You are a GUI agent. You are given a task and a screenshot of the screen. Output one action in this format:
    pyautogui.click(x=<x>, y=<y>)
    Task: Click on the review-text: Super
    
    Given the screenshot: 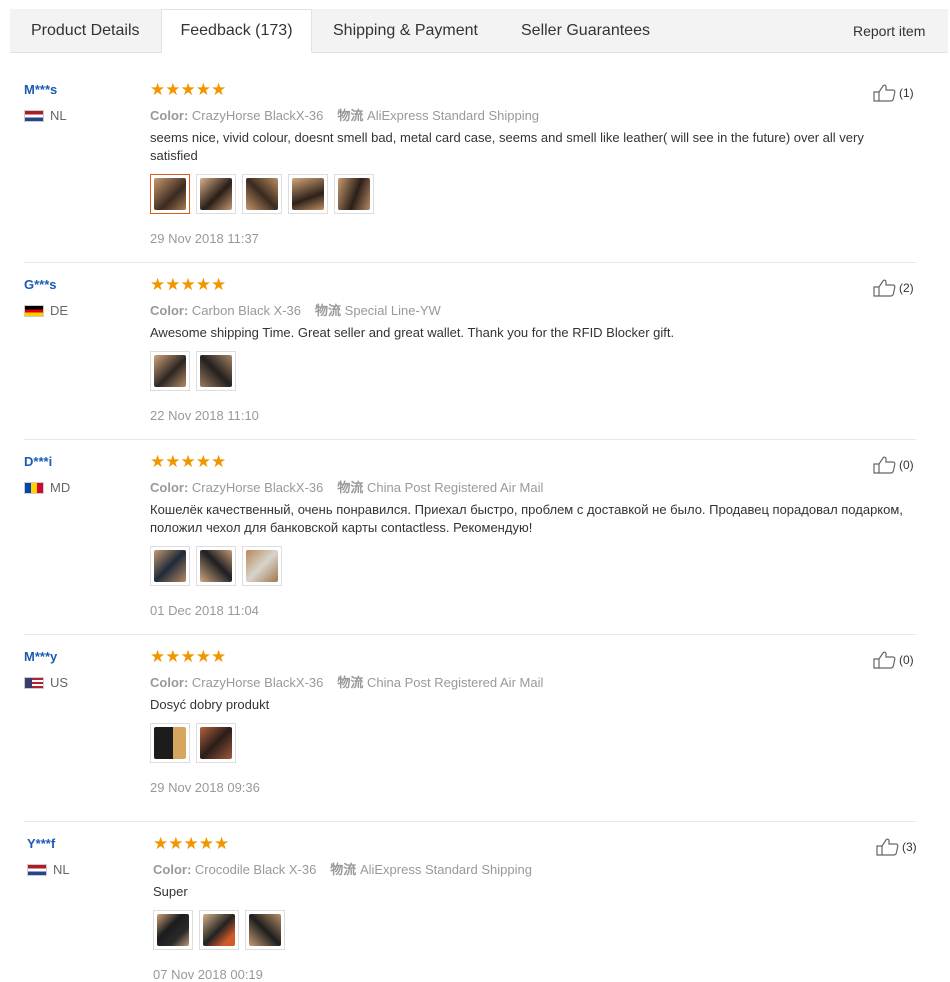 What is the action you would take?
    pyautogui.click(x=170, y=891)
    